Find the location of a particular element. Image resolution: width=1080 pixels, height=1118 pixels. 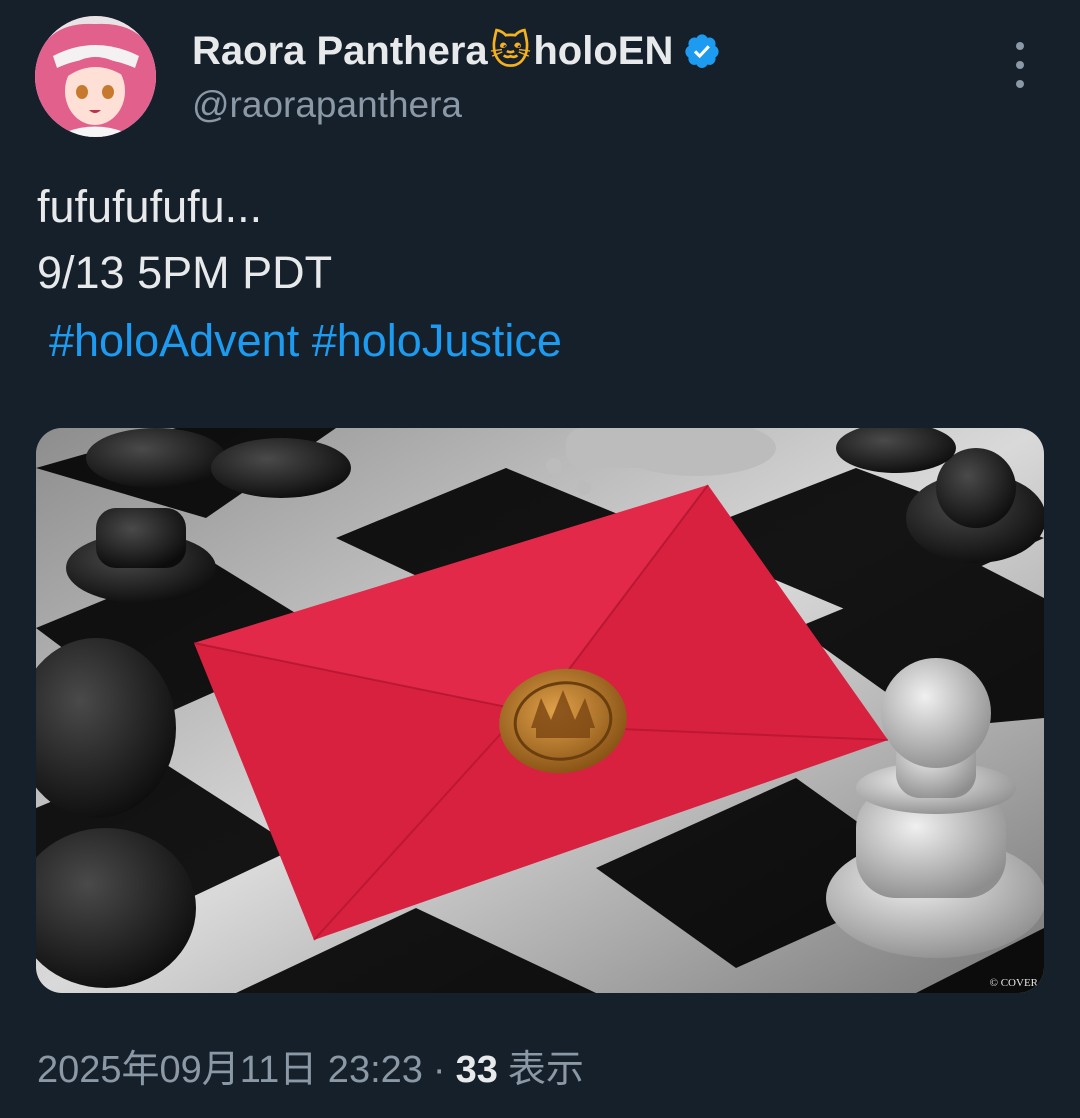

author-display-name: Raora Panthera 🐱 holoEN is located at coordinates (456, 51).